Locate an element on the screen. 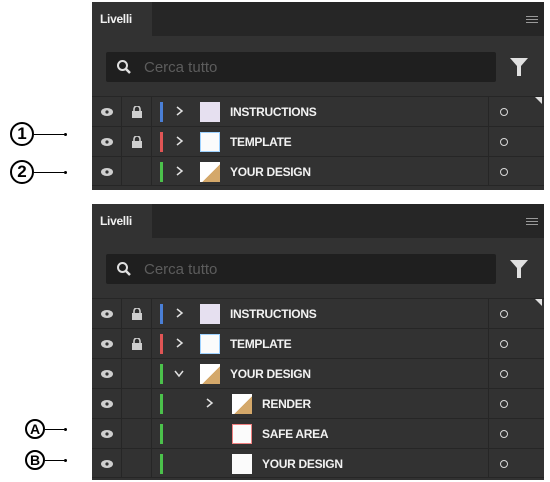 Image resolution: width=550 pixels, height=482 pixels. callout-2-dot is located at coordinates (65, 172).